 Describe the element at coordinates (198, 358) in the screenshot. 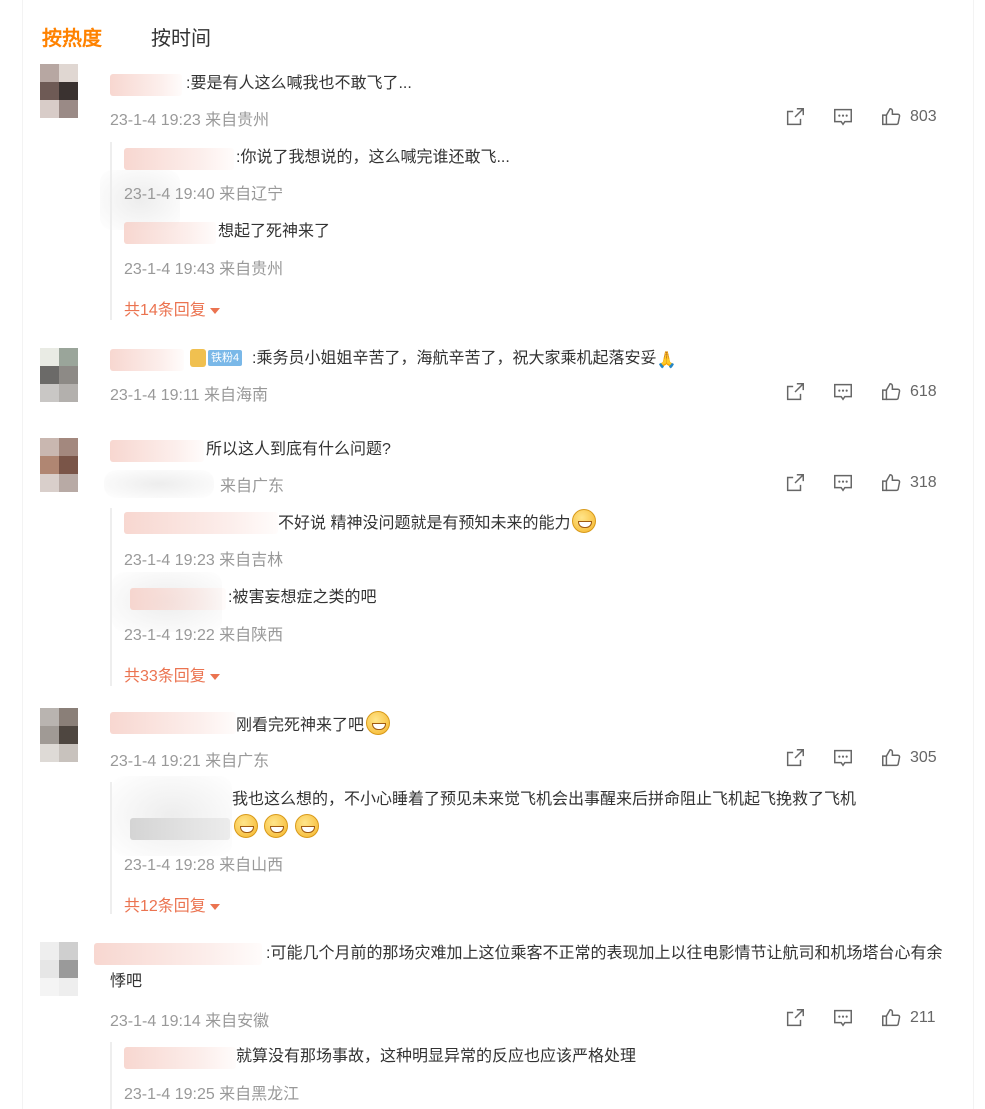

I see `fan-medal-icon` at that location.